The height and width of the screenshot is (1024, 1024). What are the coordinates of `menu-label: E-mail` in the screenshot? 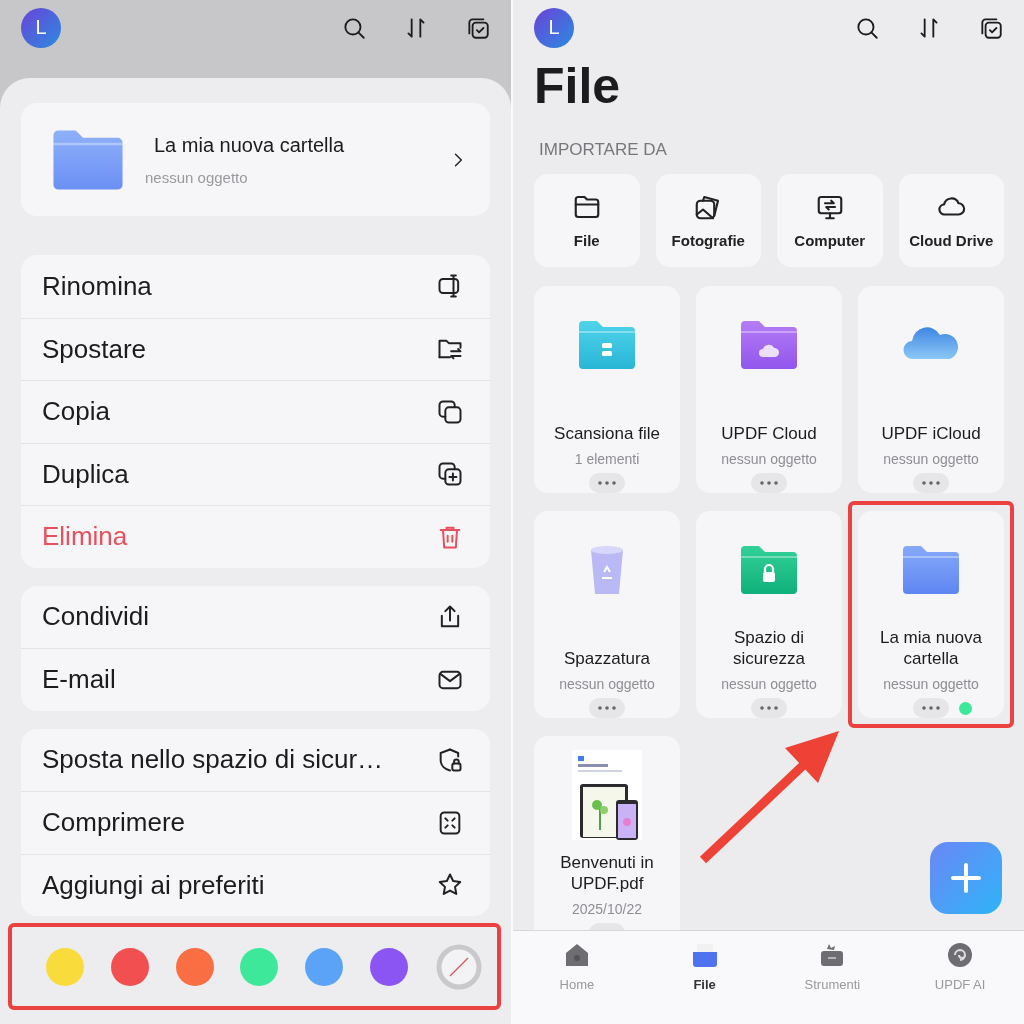 It's located at (79, 680).